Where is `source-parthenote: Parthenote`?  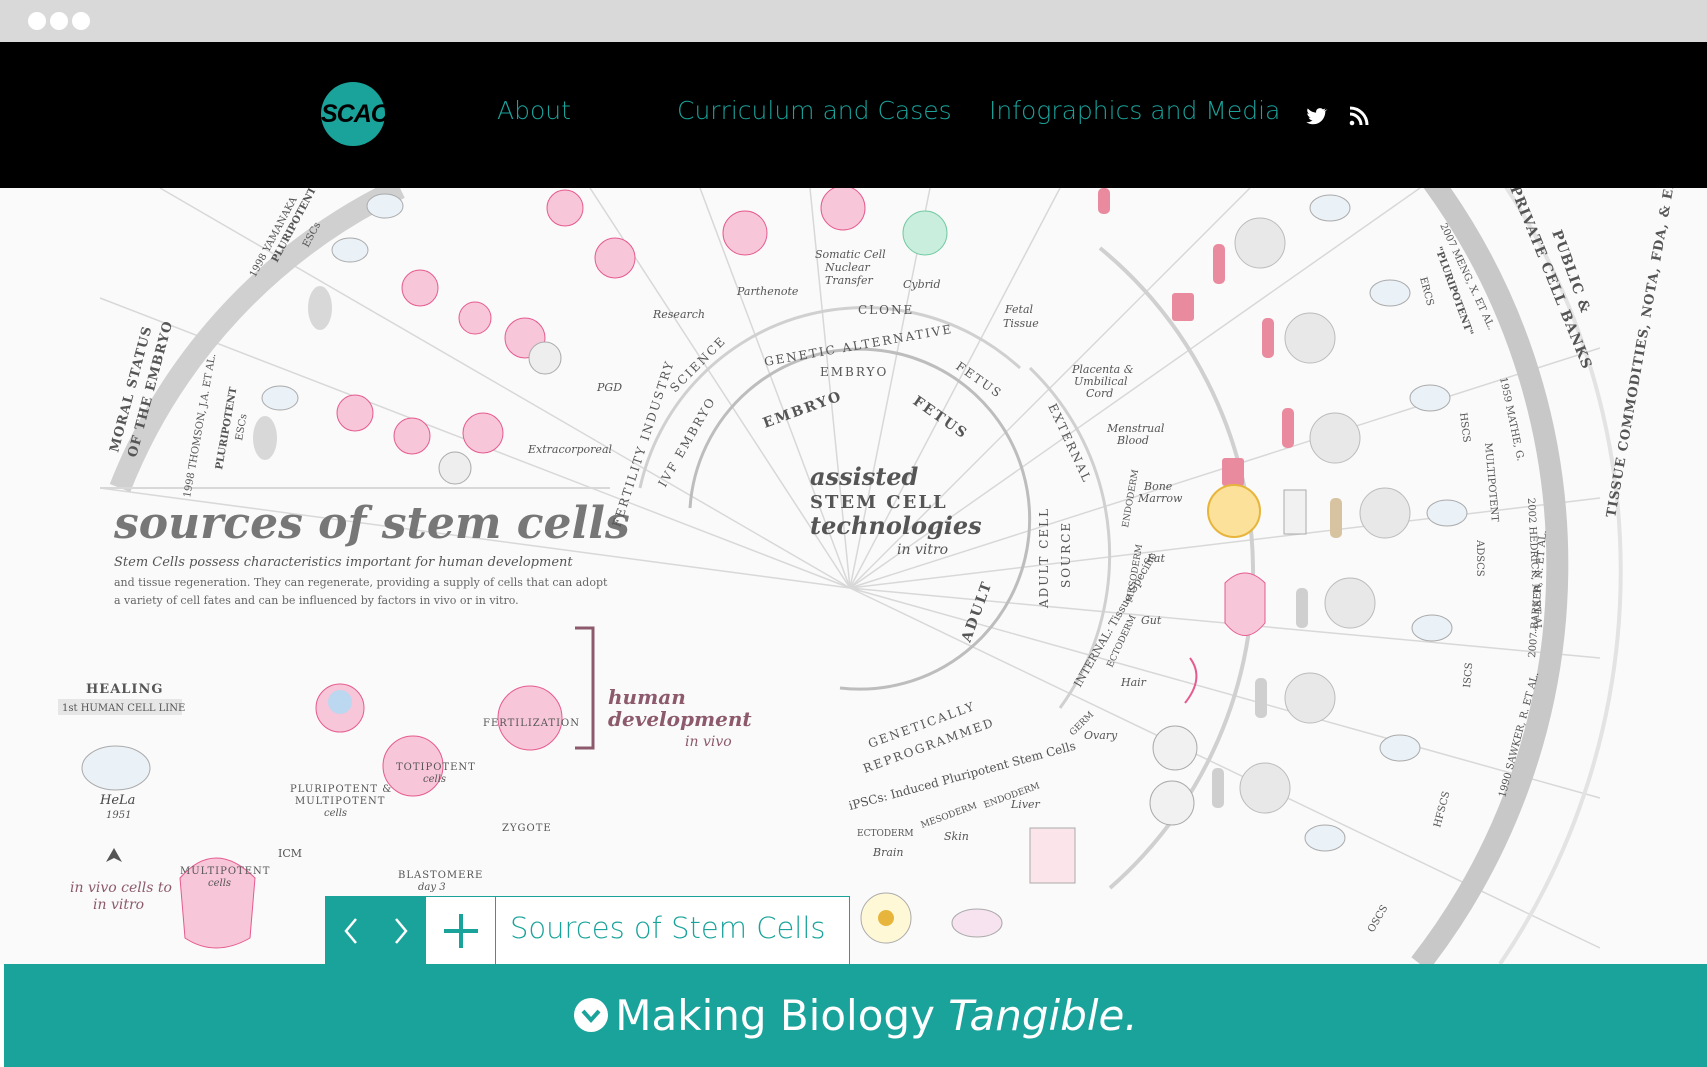 source-parthenote: Parthenote is located at coordinates (767, 291).